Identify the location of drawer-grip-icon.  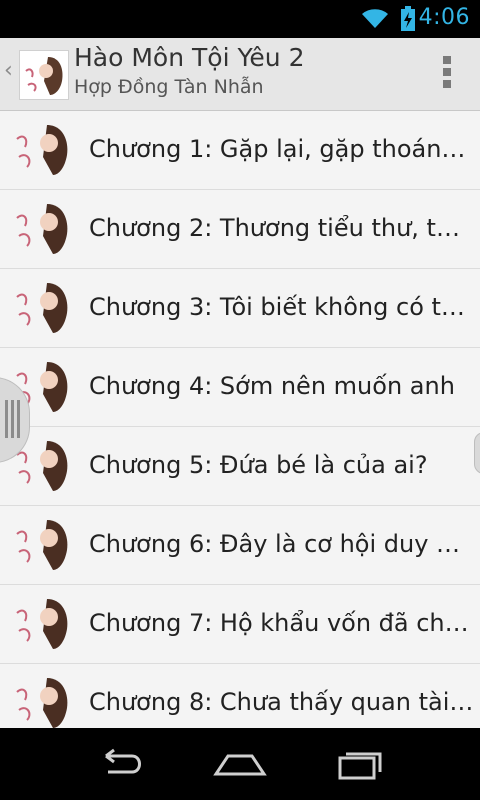
(14, 421).